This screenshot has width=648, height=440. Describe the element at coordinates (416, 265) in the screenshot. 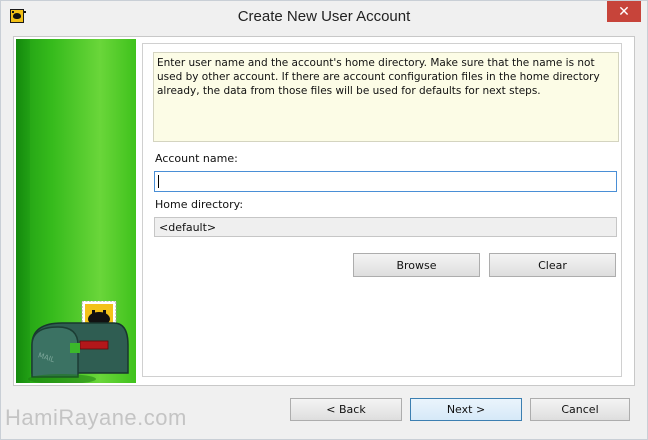

I see `browse-button: Browse` at that location.